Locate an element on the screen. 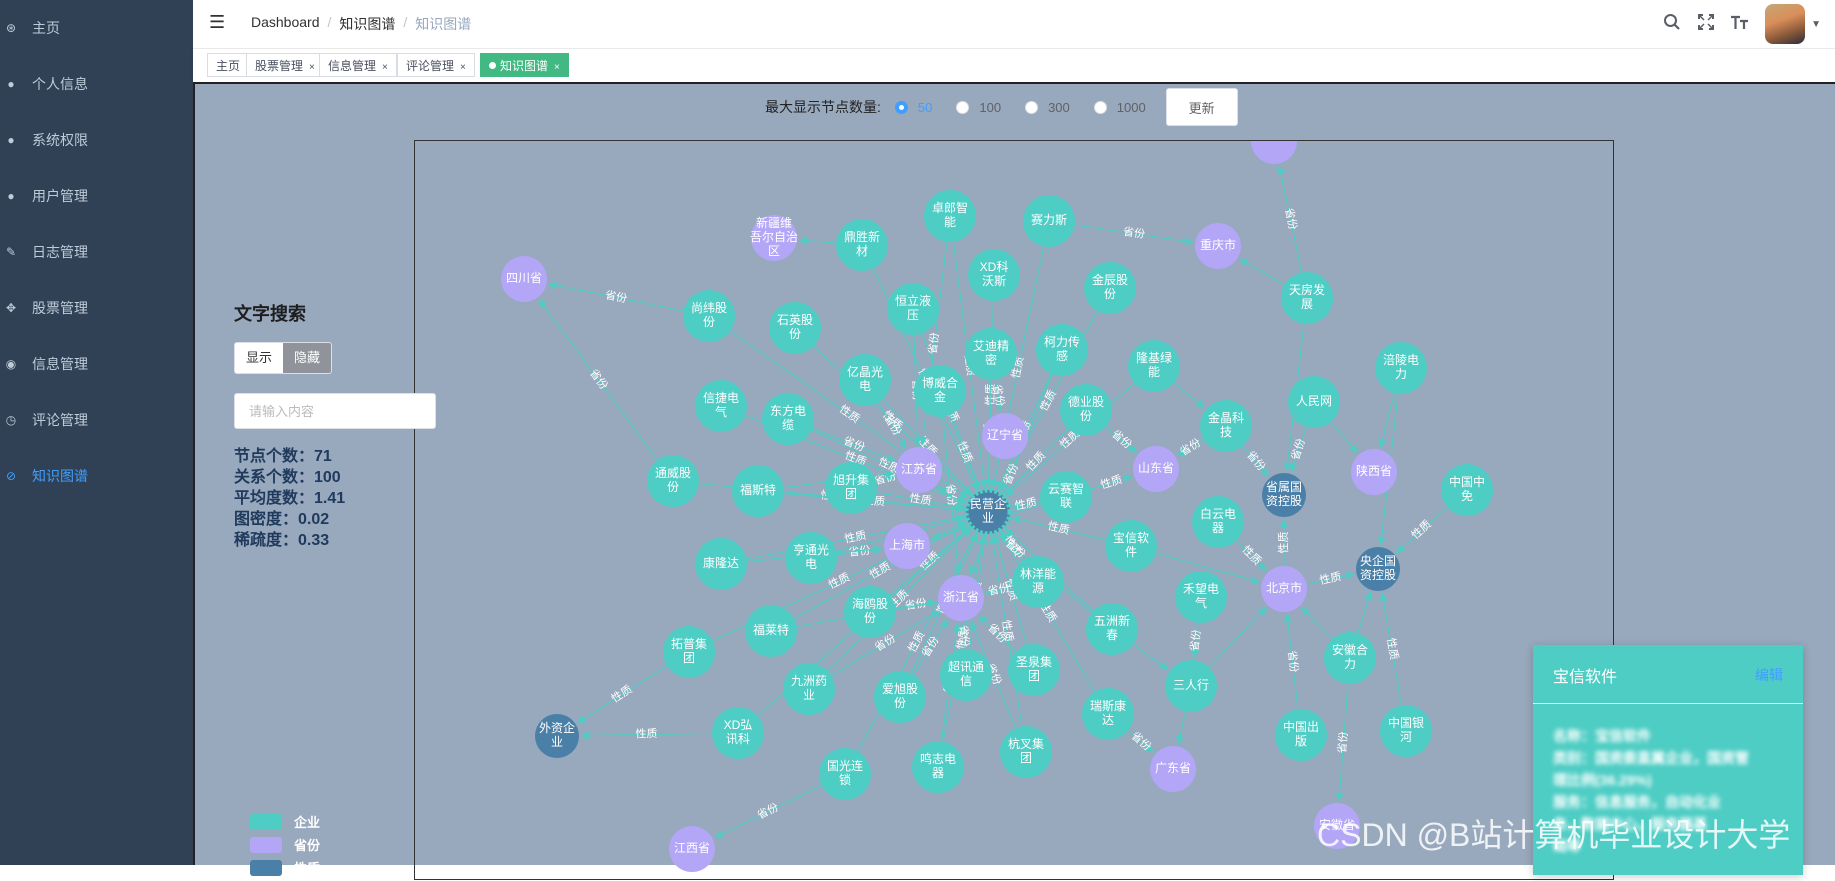  graph-node-company: 东方电缆 is located at coordinates (788, 419).